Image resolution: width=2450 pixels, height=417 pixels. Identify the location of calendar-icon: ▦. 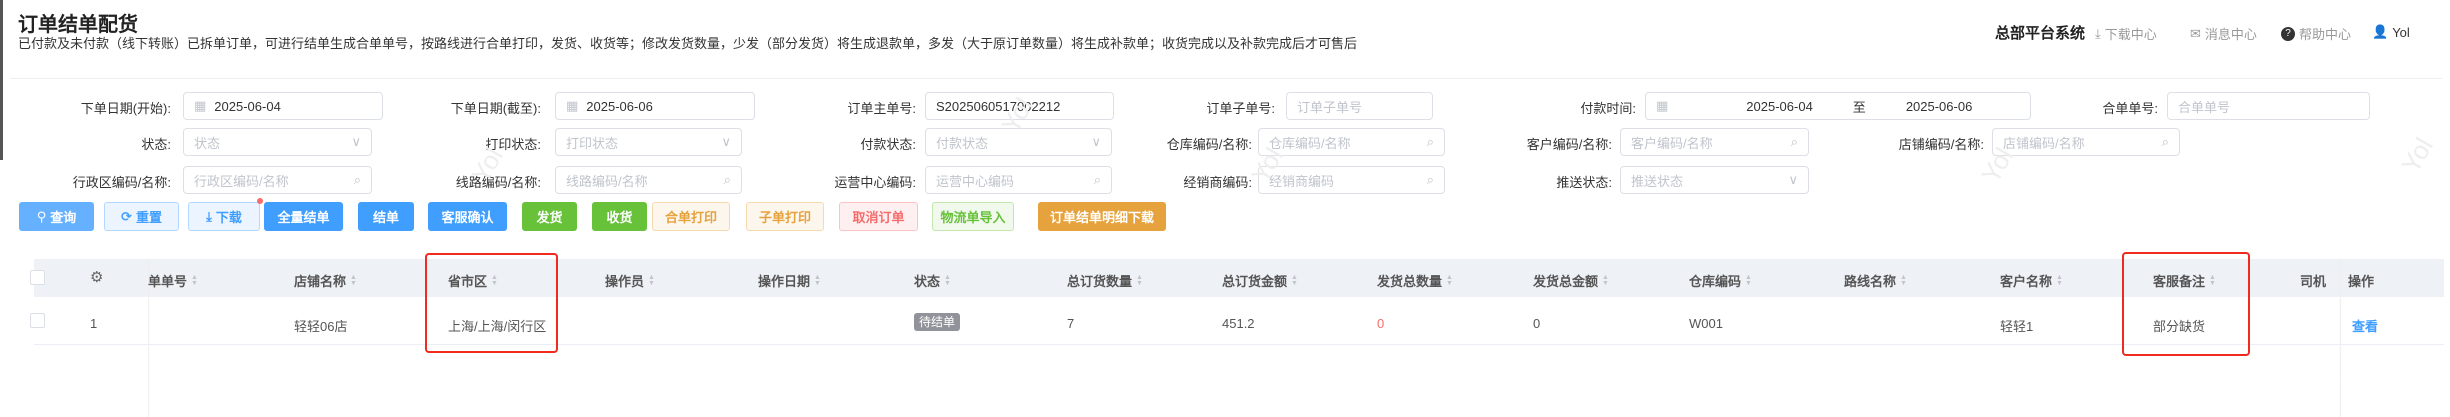
(1662, 105).